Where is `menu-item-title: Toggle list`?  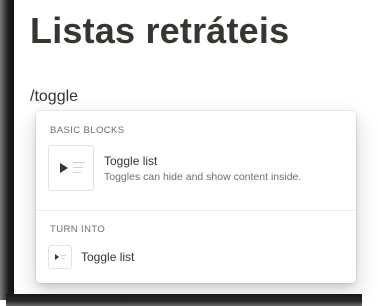 menu-item-title: Toggle list is located at coordinates (131, 160).